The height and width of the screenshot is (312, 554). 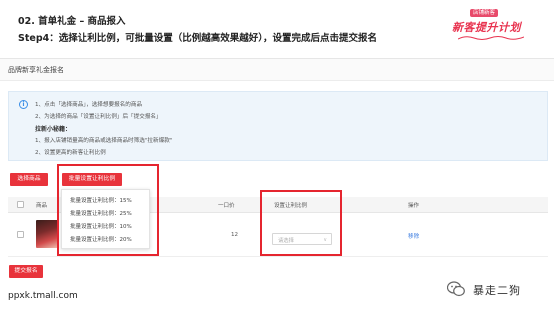 I want to click on slide-title: 02. 首单礼金 – 商品报入, so click(x=72, y=21).